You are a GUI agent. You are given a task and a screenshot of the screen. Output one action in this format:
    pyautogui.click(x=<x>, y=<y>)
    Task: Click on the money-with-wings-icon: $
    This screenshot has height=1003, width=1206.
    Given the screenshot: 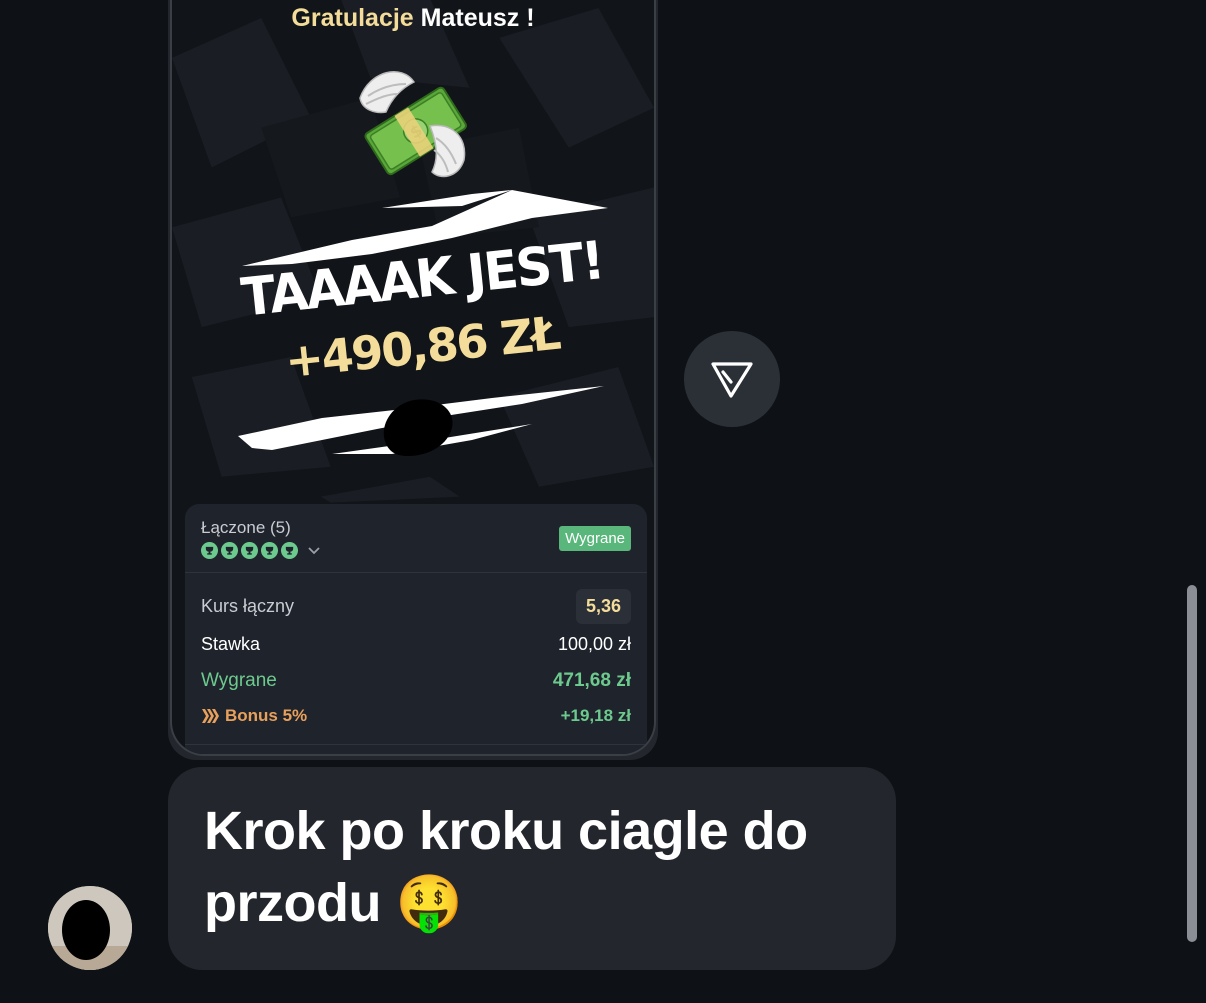 What is the action you would take?
    pyautogui.click(x=413, y=124)
    